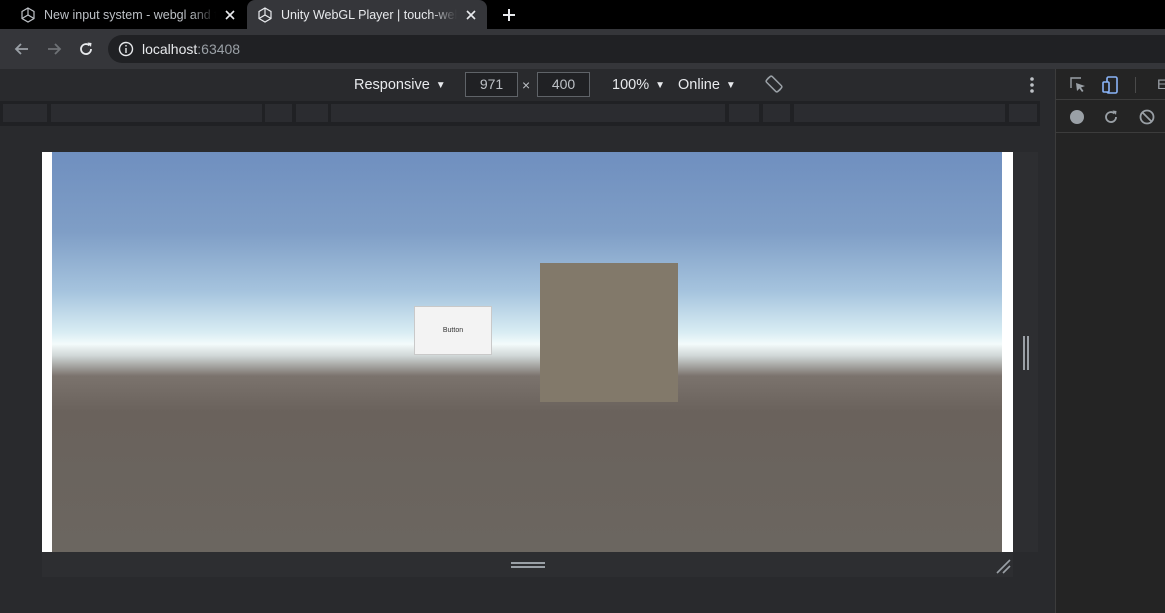 This screenshot has height=613, width=1165. I want to click on devtools-separator, so click(1135, 85).